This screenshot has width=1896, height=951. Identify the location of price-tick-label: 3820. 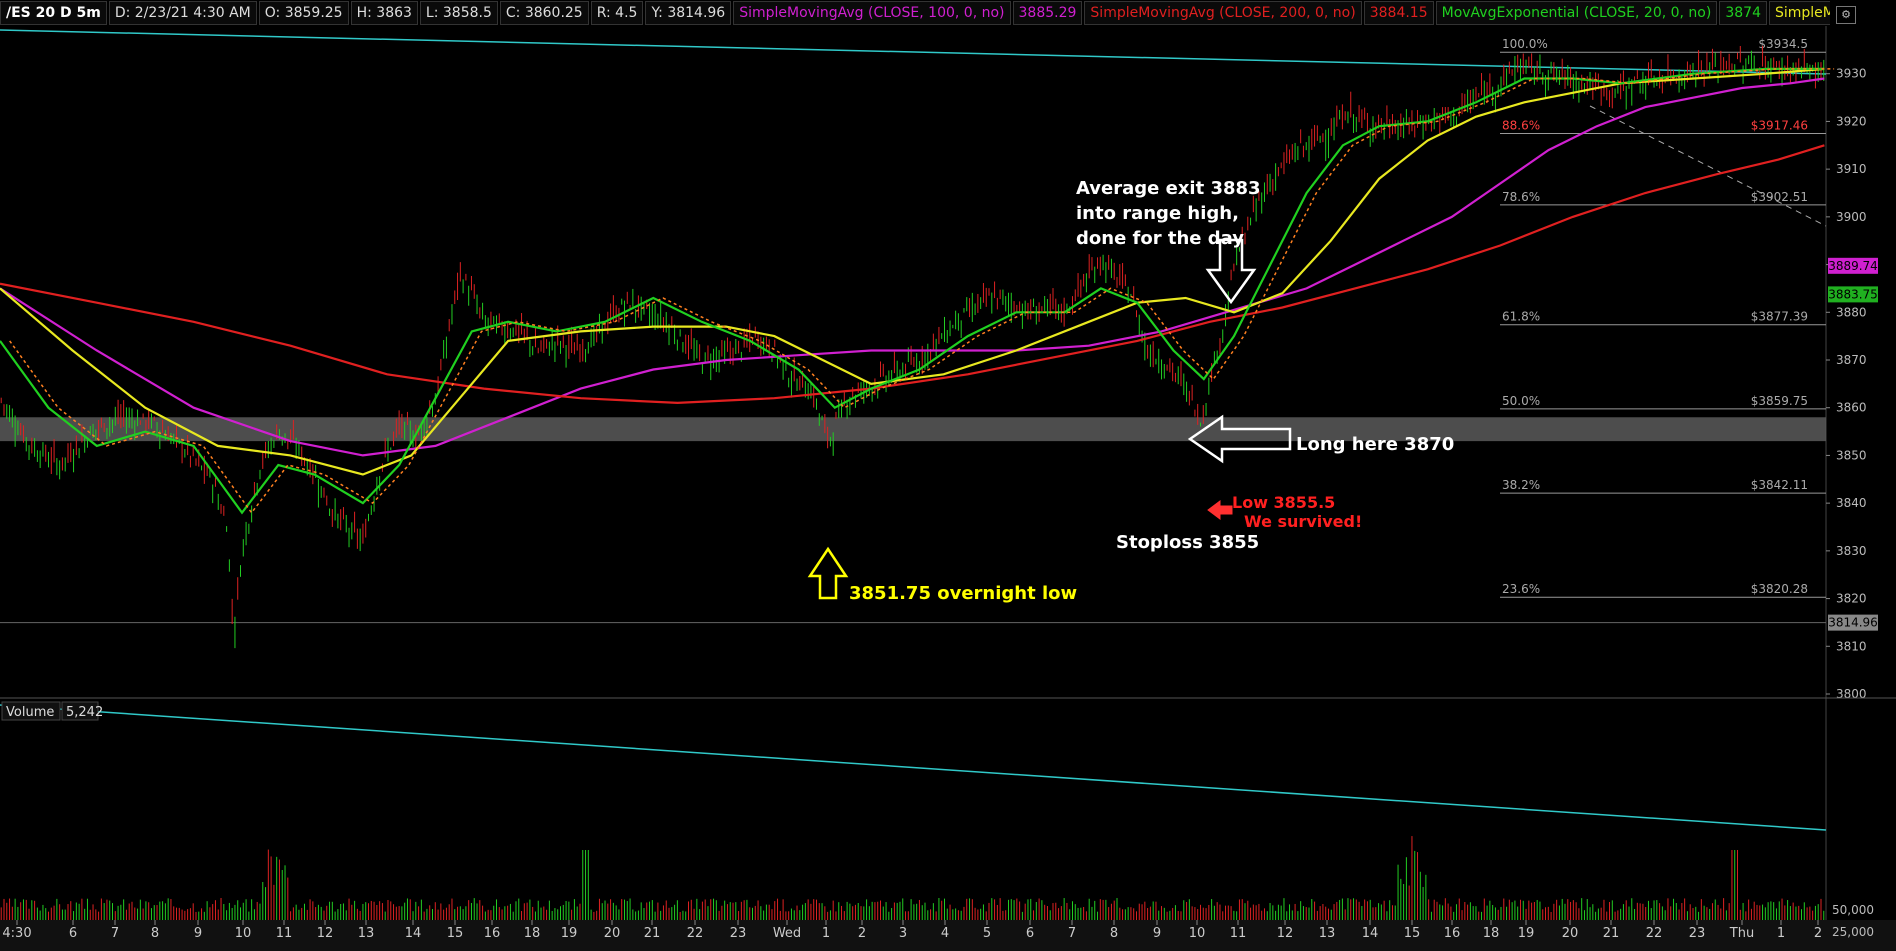
(1851, 599).